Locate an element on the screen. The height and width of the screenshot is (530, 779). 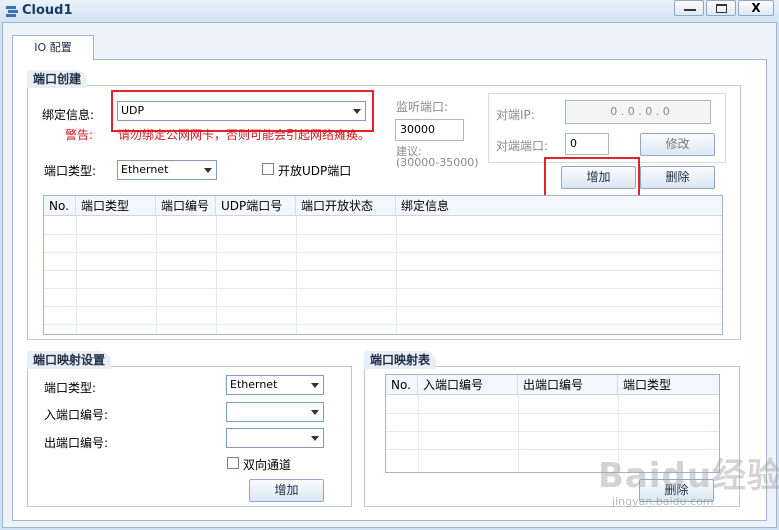
col-mapping-port-type: 端口类型 is located at coordinates (647, 385).